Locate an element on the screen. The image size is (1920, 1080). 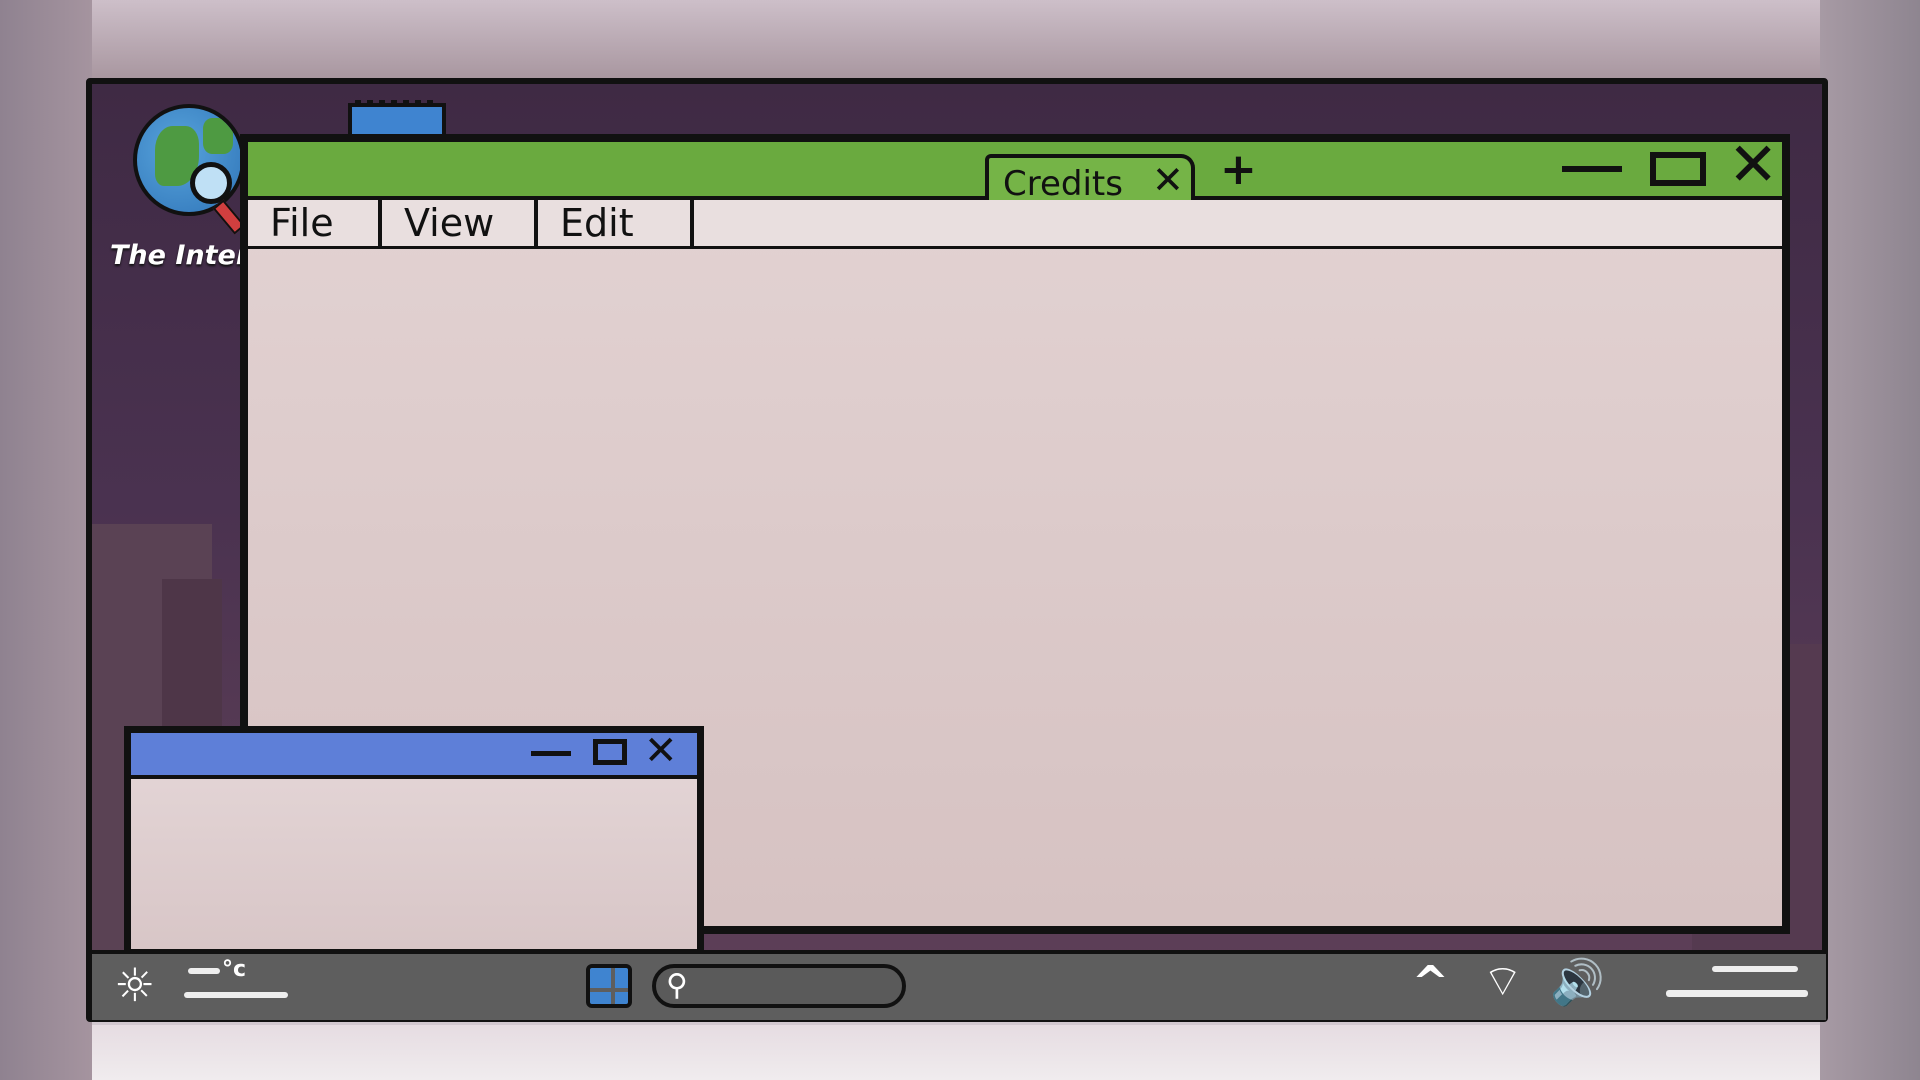
temperature-unit: °c is located at coordinates (234, 969).